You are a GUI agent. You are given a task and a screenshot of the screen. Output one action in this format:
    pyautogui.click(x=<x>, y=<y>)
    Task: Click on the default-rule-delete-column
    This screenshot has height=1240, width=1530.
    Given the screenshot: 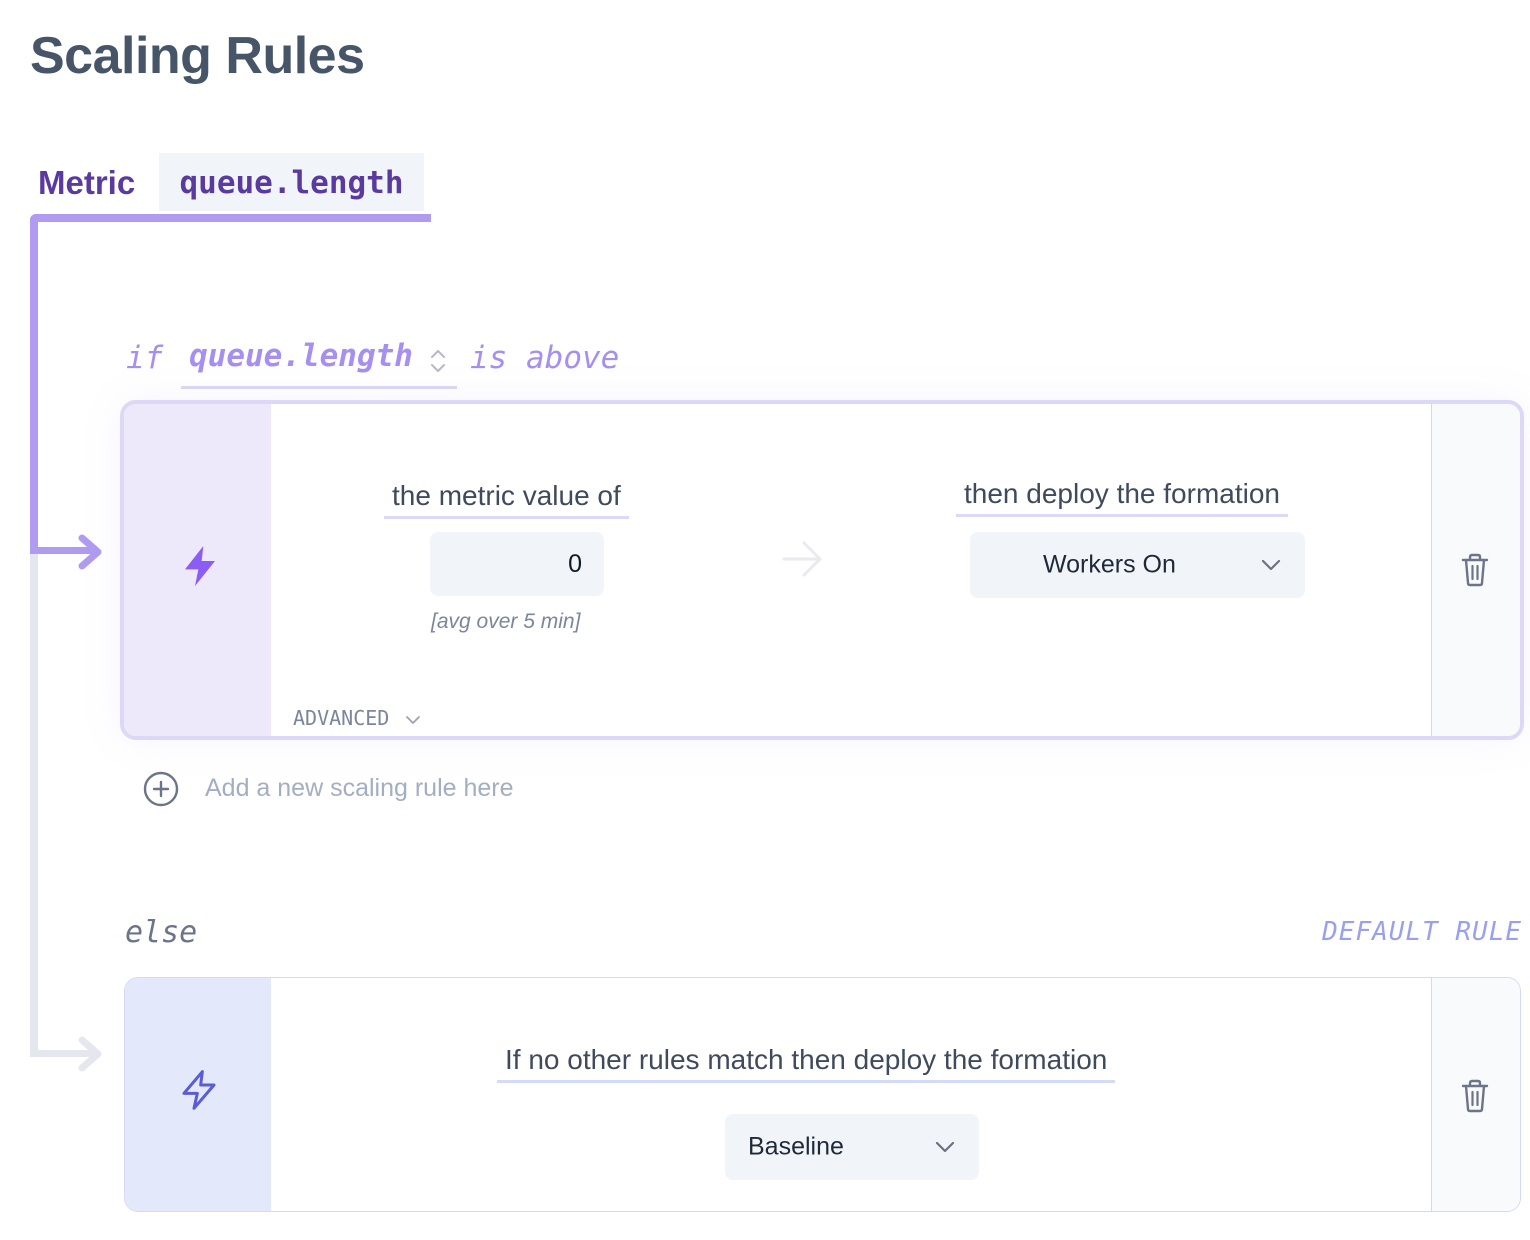 What is the action you would take?
    pyautogui.click(x=1475, y=1094)
    